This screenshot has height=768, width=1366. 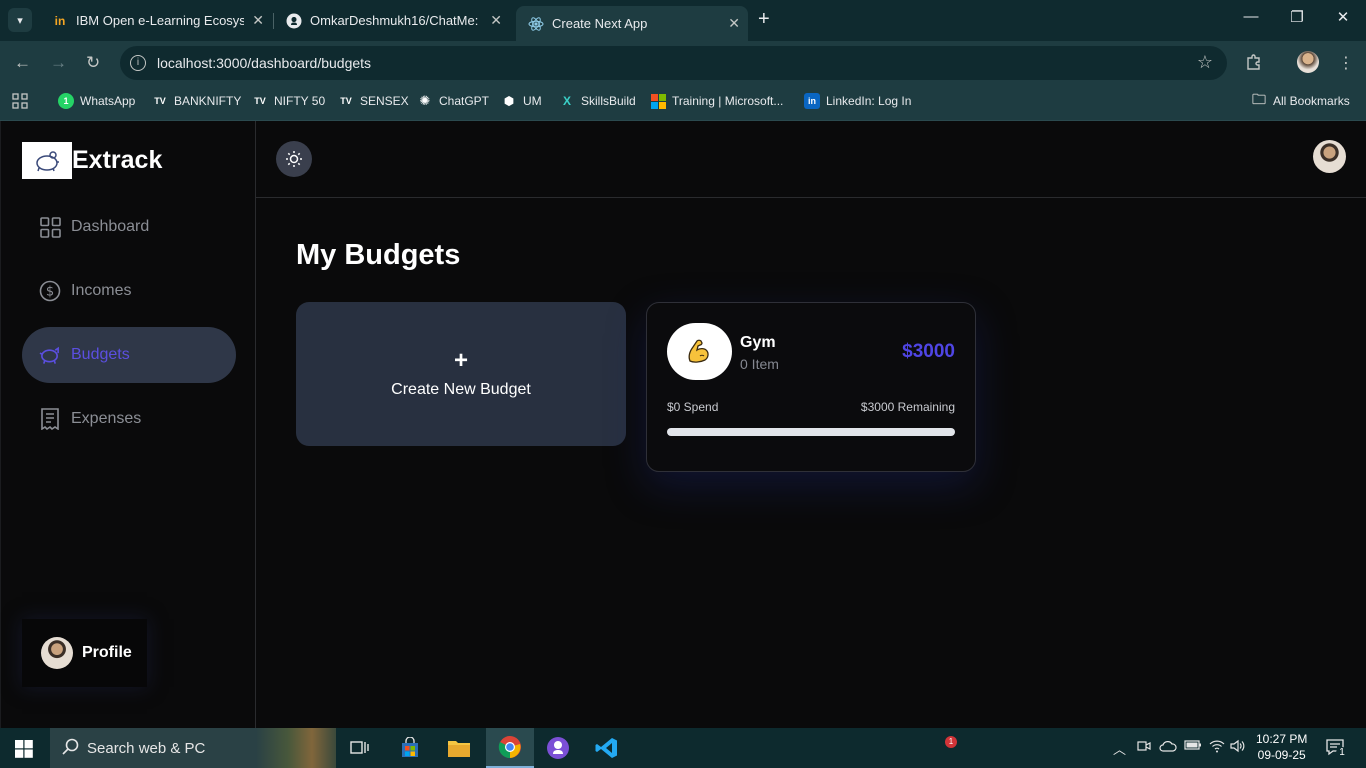 What do you see at coordinates (110, 226) in the screenshot?
I see `sidebar-item-label: Dashboard` at bounding box center [110, 226].